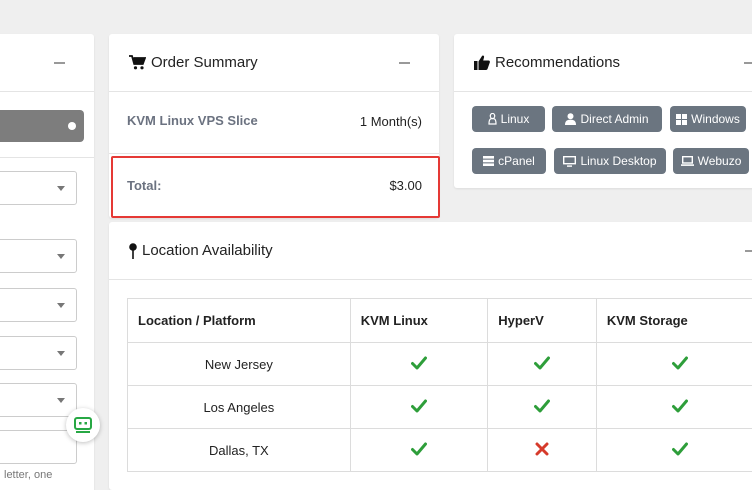  What do you see at coordinates (687, 161) in the screenshot?
I see `laptop-icon` at bounding box center [687, 161].